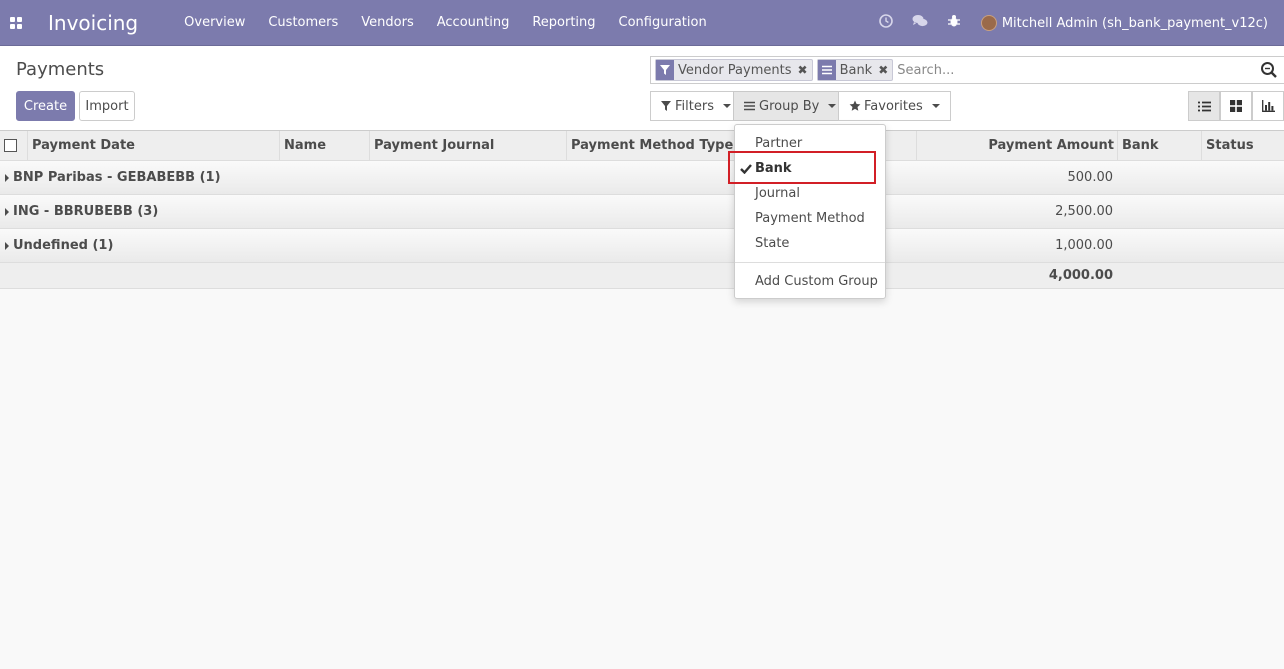  What do you see at coordinates (886, 23) in the screenshot?
I see `clock-icon` at bounding box center [886, 23].